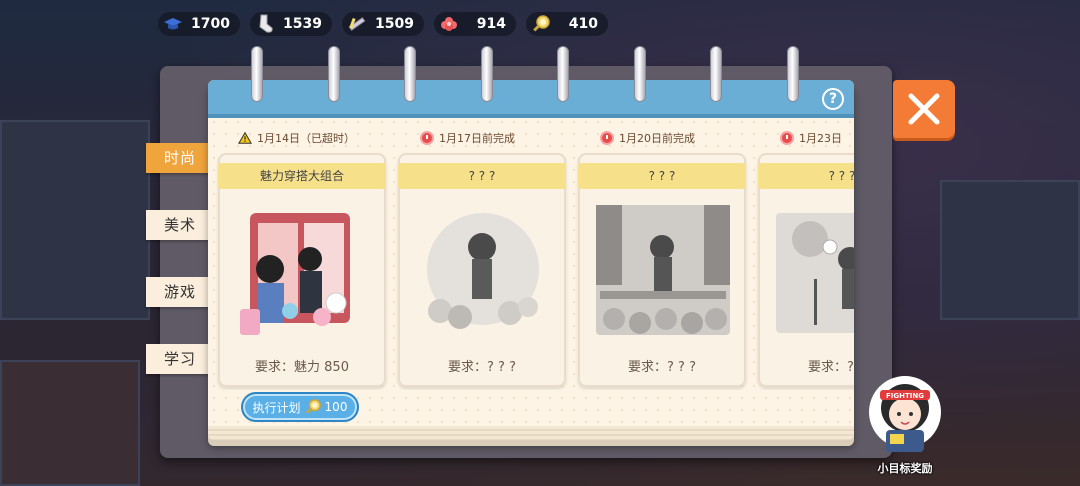 This screenshot has width=1080, height=486. Describe the element at coordinates (820, 138) in the screenshot. I see `date-text: 1月23日` at that location.